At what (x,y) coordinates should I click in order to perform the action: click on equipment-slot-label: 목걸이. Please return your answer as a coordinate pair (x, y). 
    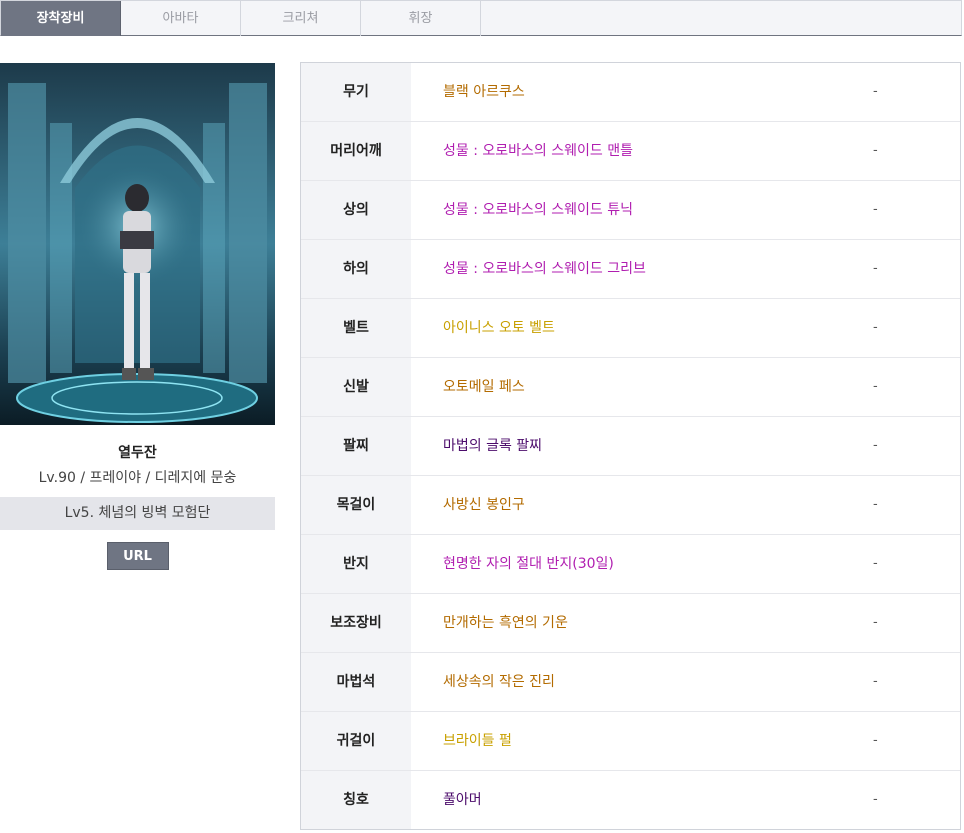
    Looking at the image, I should click on (356, 505).